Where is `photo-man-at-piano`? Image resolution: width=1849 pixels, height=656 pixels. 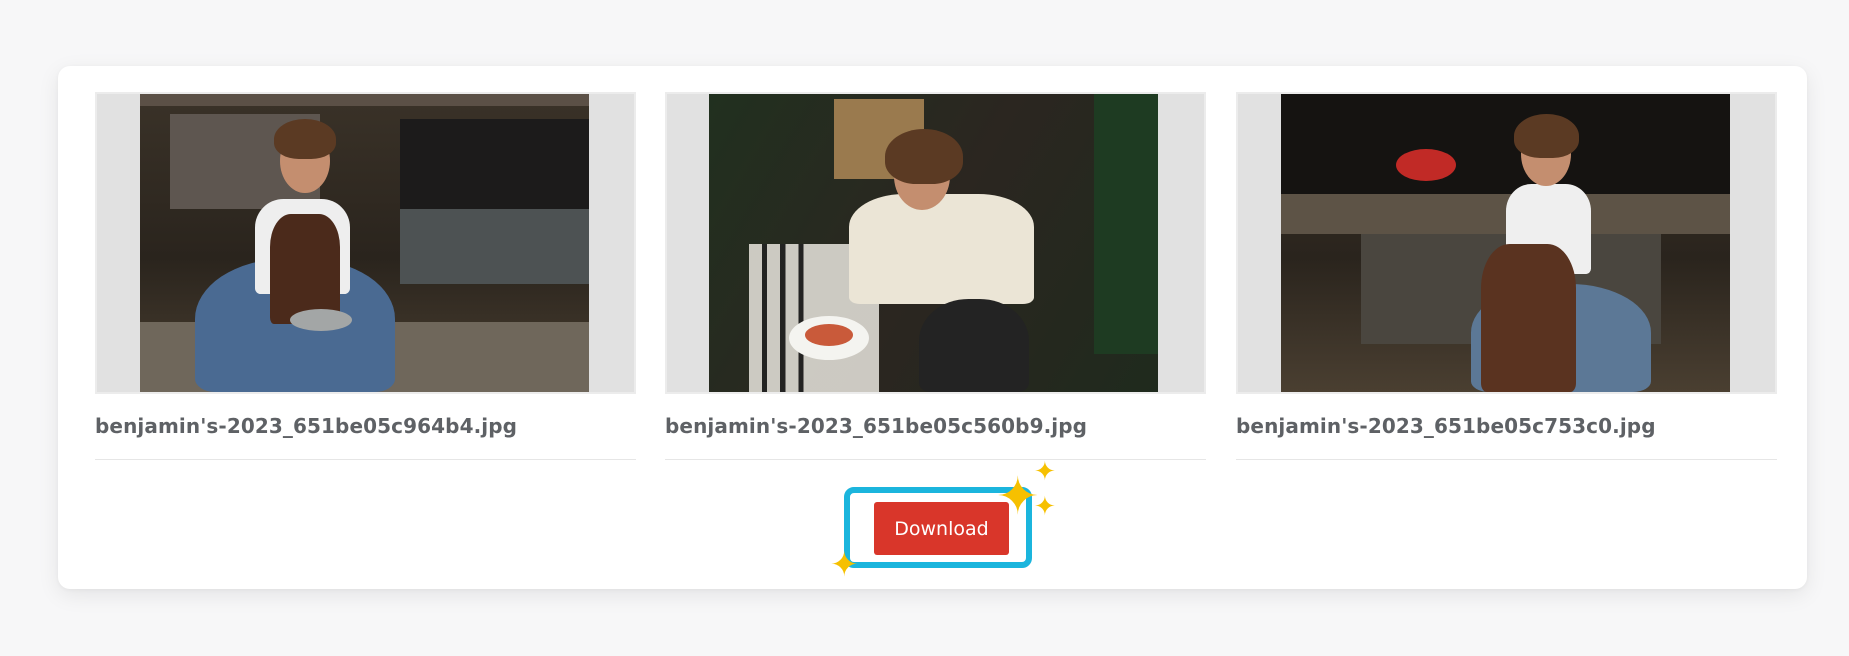 photo-man-at-piano is located at coordinates (933, 243).